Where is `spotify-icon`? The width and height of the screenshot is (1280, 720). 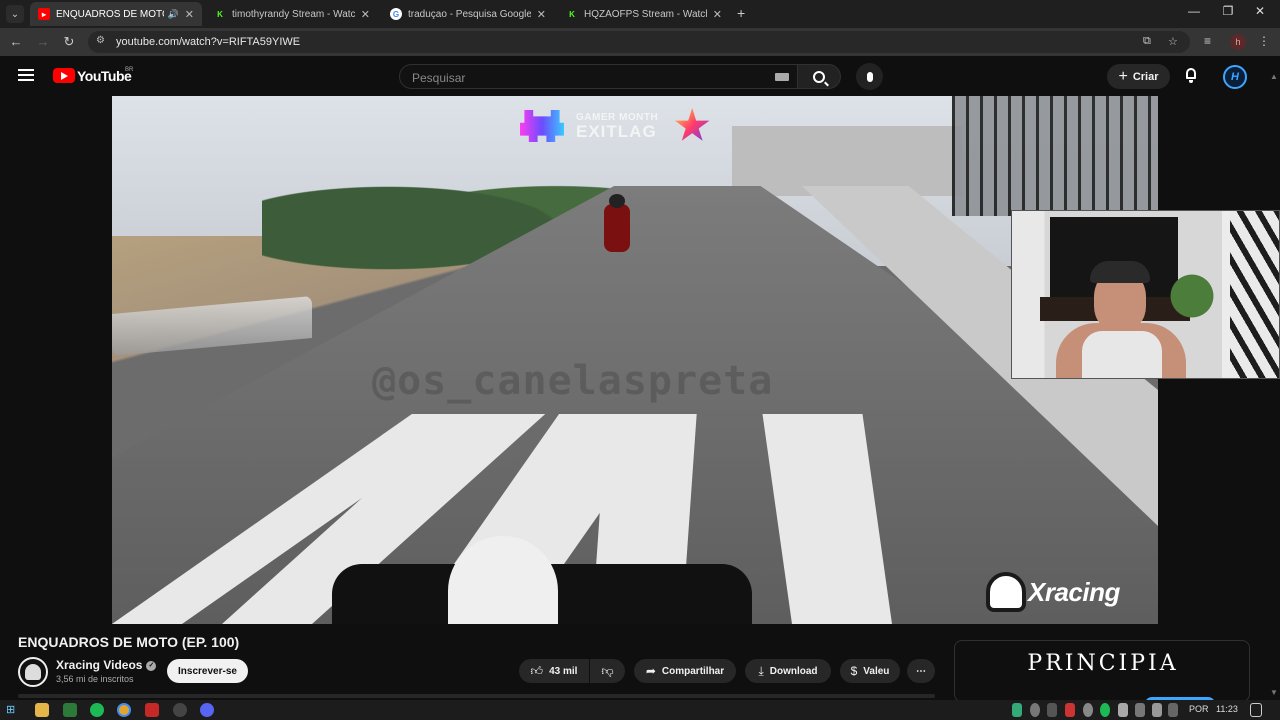 spotify-icon is located at coordinates (97, 710).